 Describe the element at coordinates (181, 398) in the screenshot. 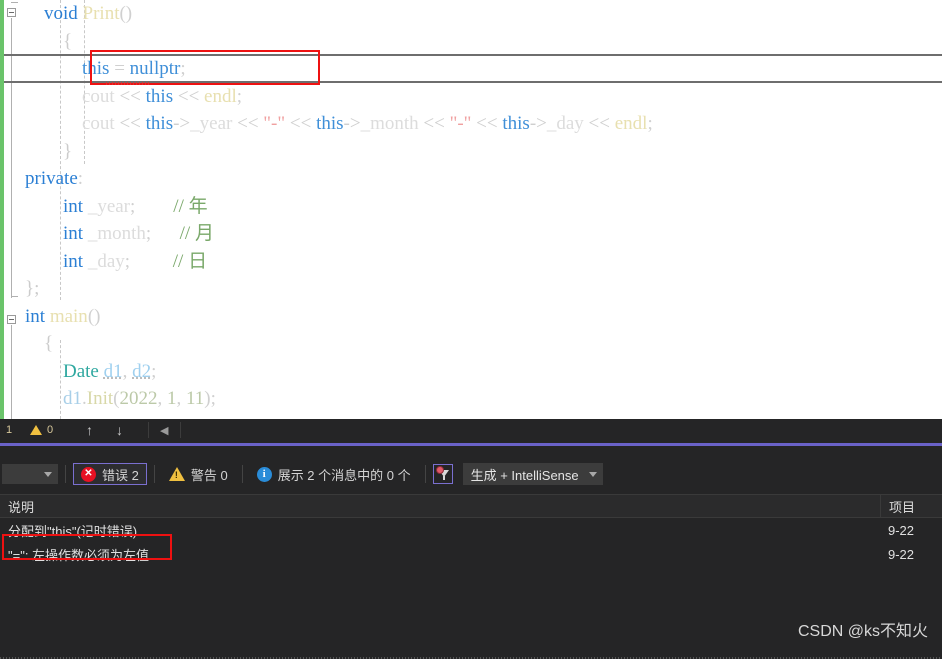

I see `code-token: ,` at that location.